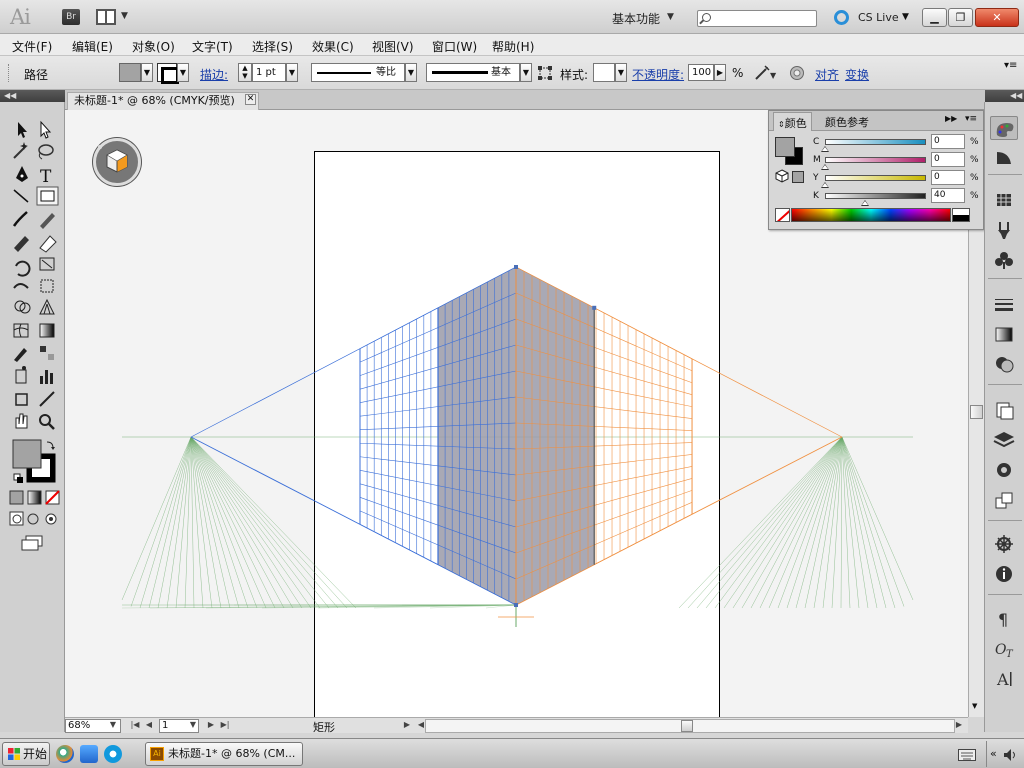  What do you see at coordinates (32, 96) in the screenshot?
I see `tools-collapse-strip: ◀◀` at bounding box center [32, 96].